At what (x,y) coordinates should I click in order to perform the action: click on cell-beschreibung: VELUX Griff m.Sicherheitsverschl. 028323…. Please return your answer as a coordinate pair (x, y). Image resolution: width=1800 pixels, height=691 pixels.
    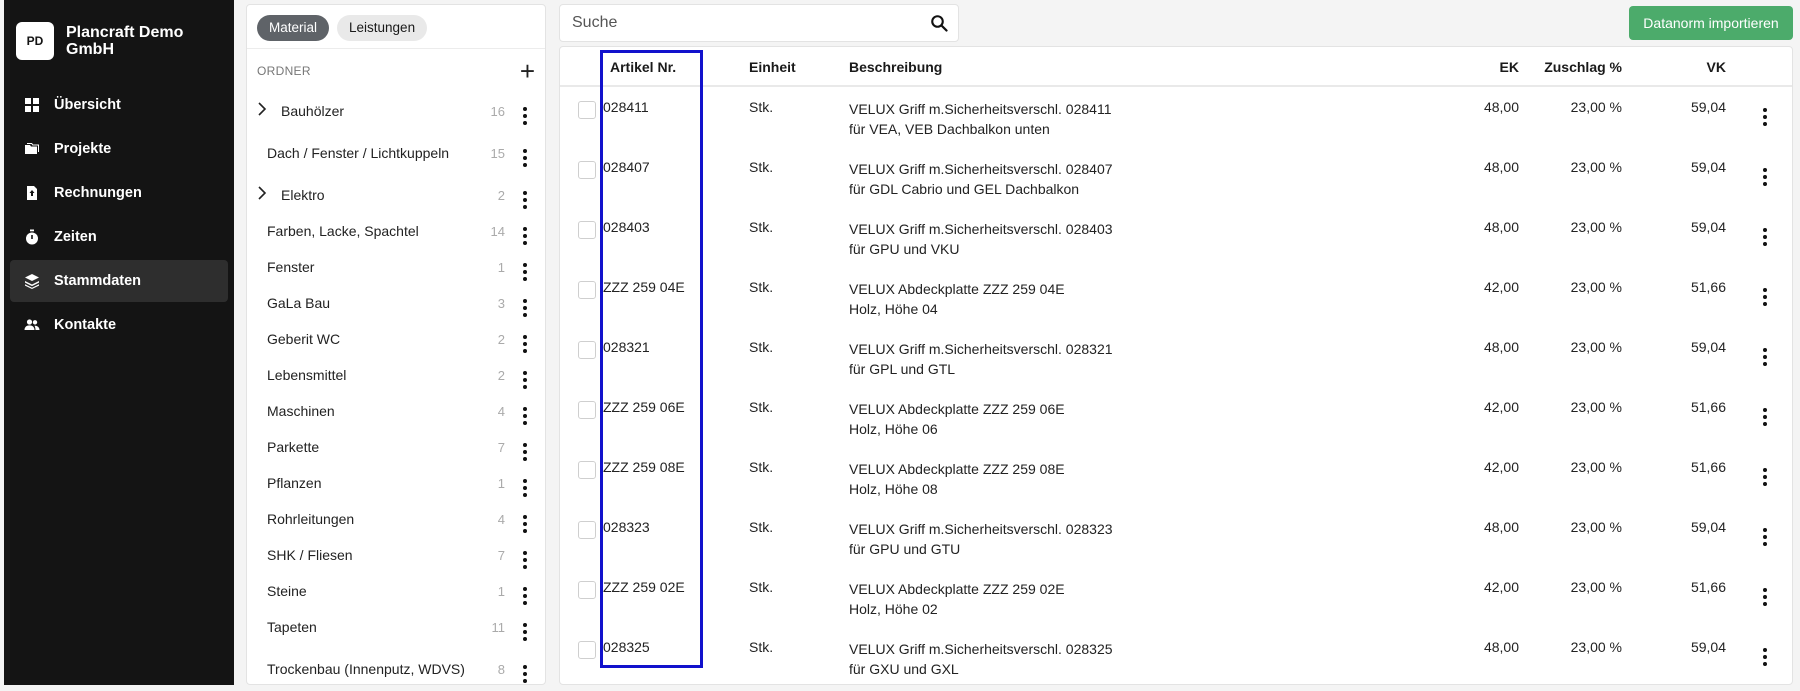
    Looking at the image, I should click on (981, 539).